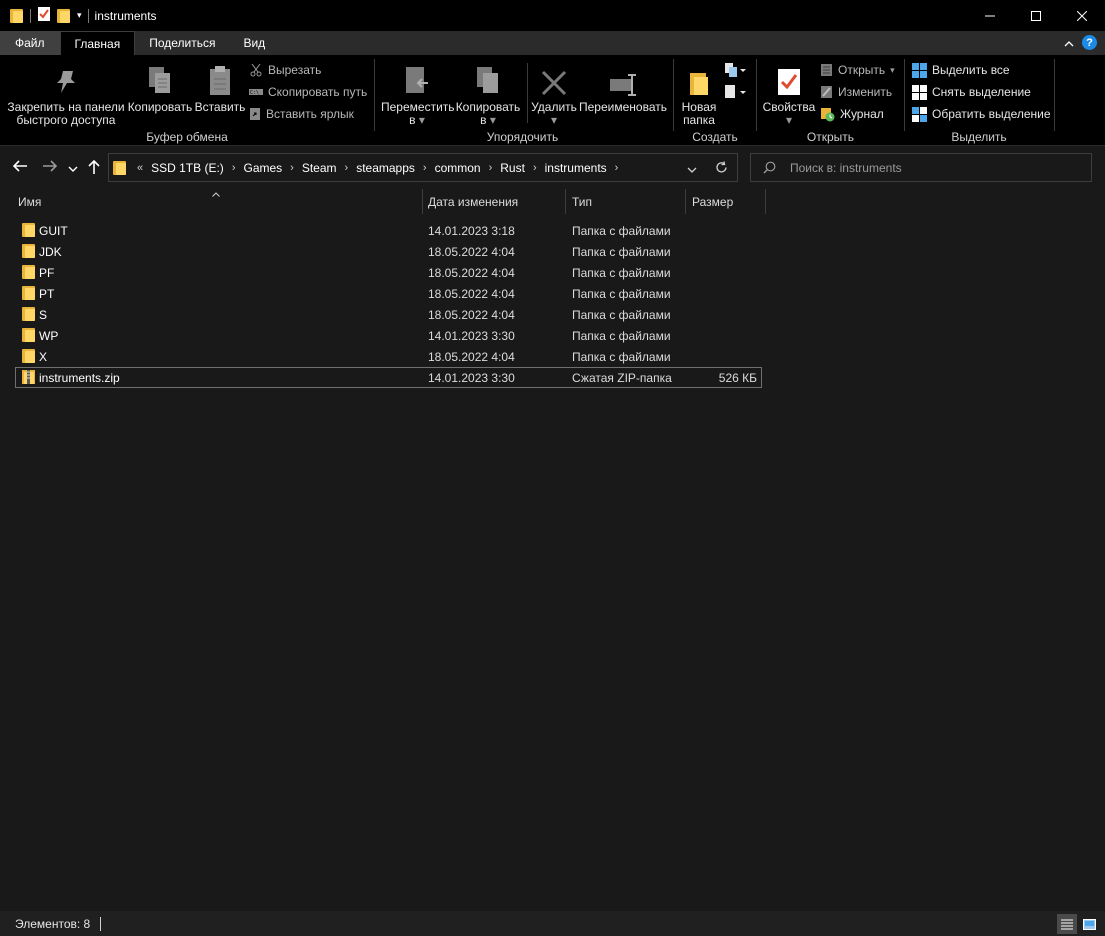 The image size is (1105, 936). What do you see at coordinates (846, 167) in the screenshot?
I see `search-placeholder: Поиск в: instruments` at bounding box center [846, 167].